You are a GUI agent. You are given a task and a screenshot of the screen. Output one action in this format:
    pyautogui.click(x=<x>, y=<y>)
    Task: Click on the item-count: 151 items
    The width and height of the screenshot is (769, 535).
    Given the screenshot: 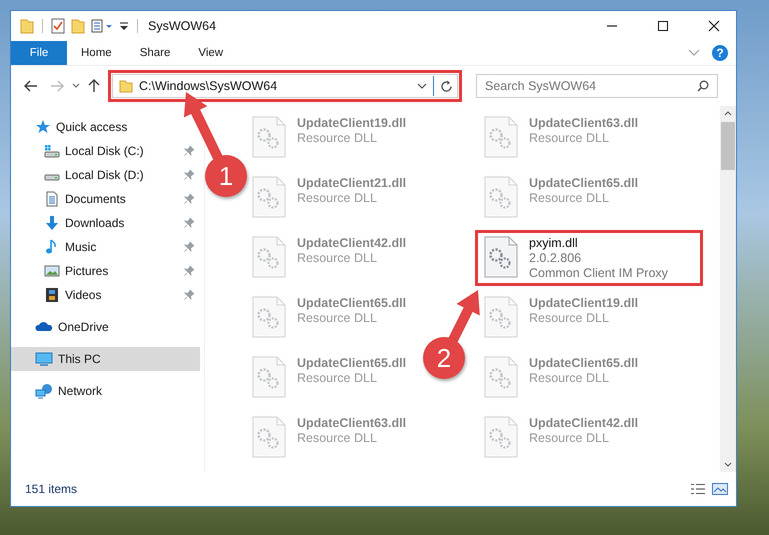 What is the action you would take?
    pyautogui.click(x=51, y=489)
    